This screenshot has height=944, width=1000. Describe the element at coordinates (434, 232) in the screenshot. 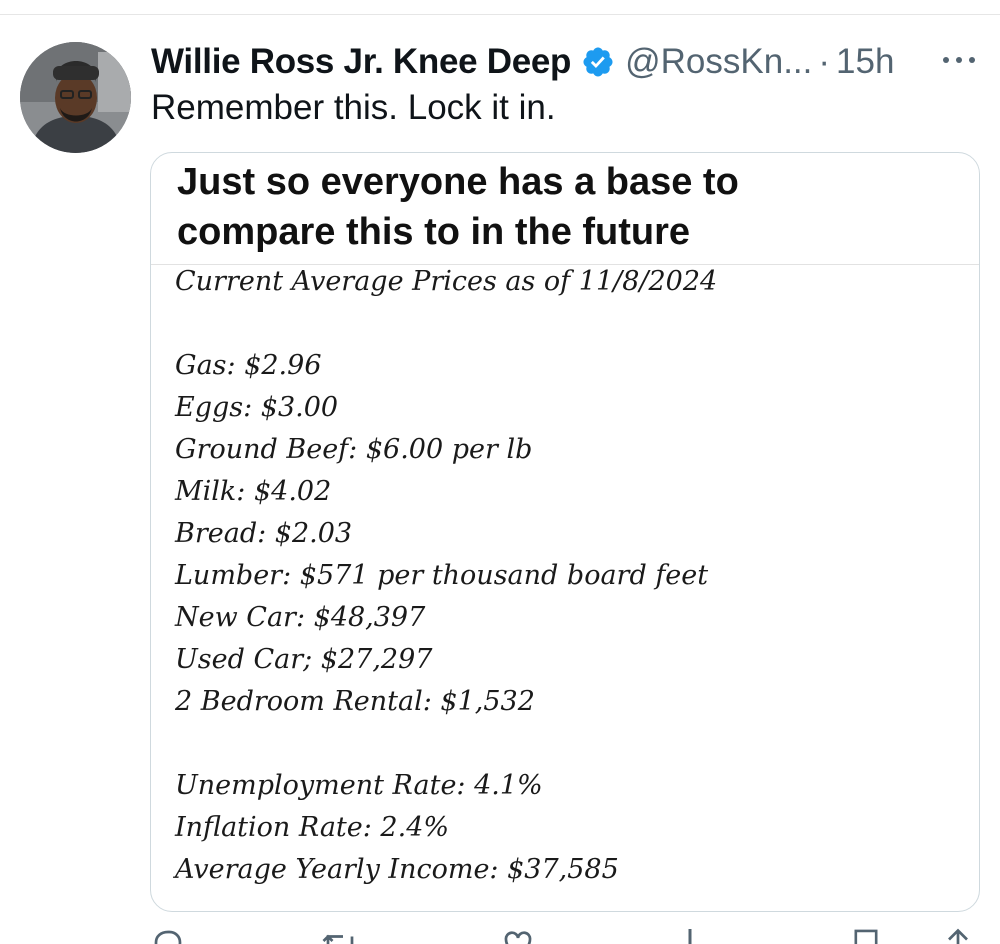

I see `card-title-line-2: compare this to in the future` at that location.